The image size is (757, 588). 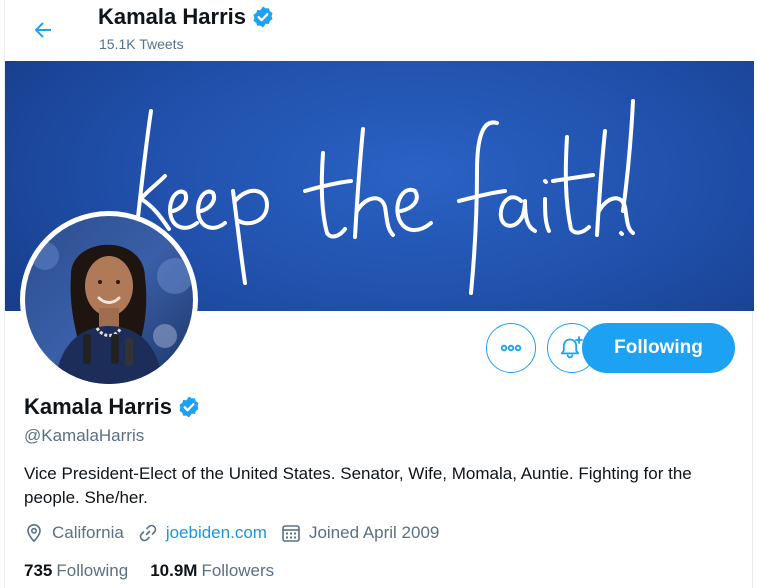 I want to click on following-label: Following, so click(x=92, y=570).